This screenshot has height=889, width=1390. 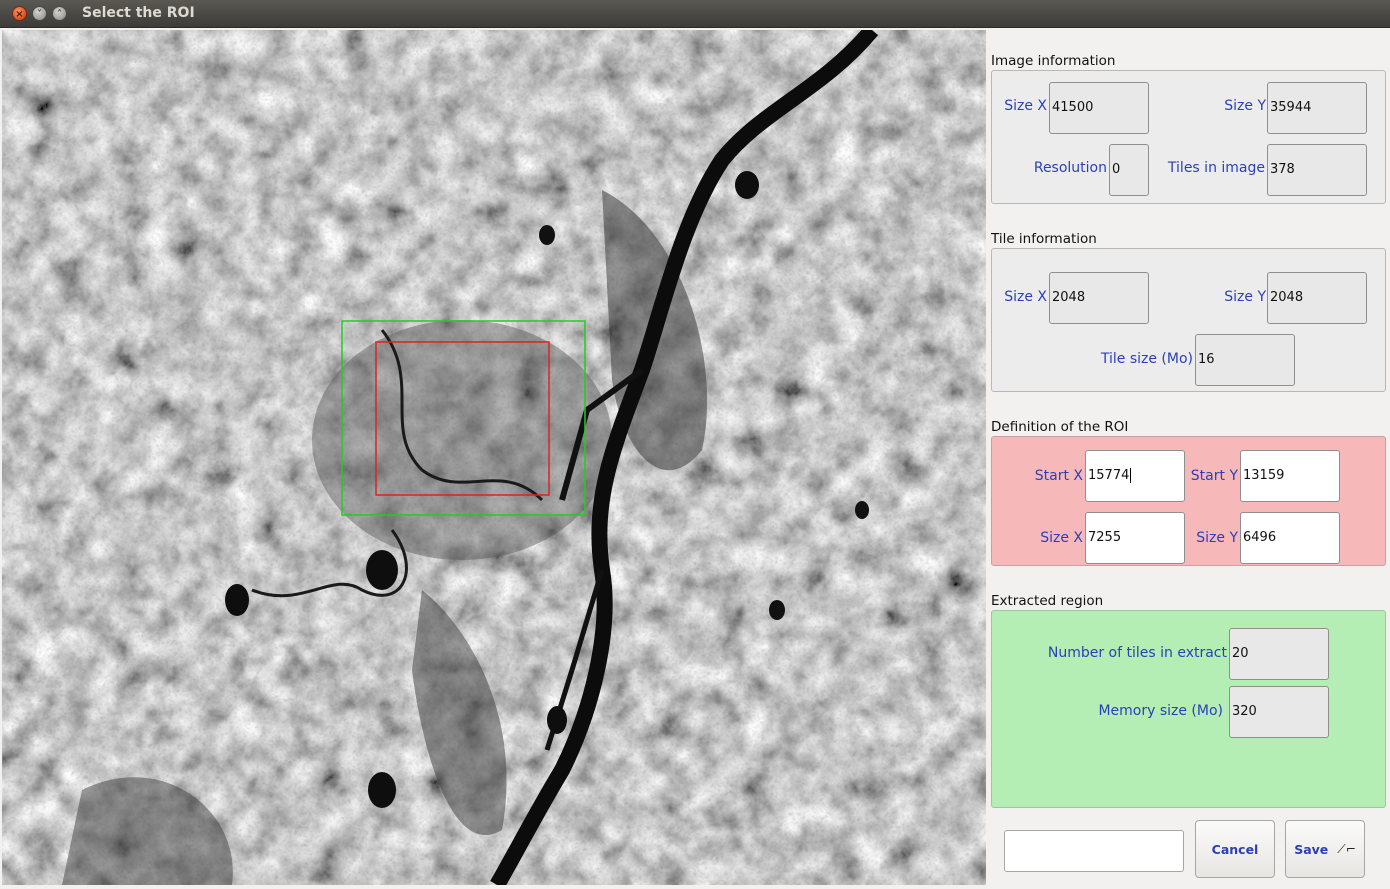 I want to click on window-titlebar: × ˅ ˄ Select the ROI, so click(x=695, y=14).